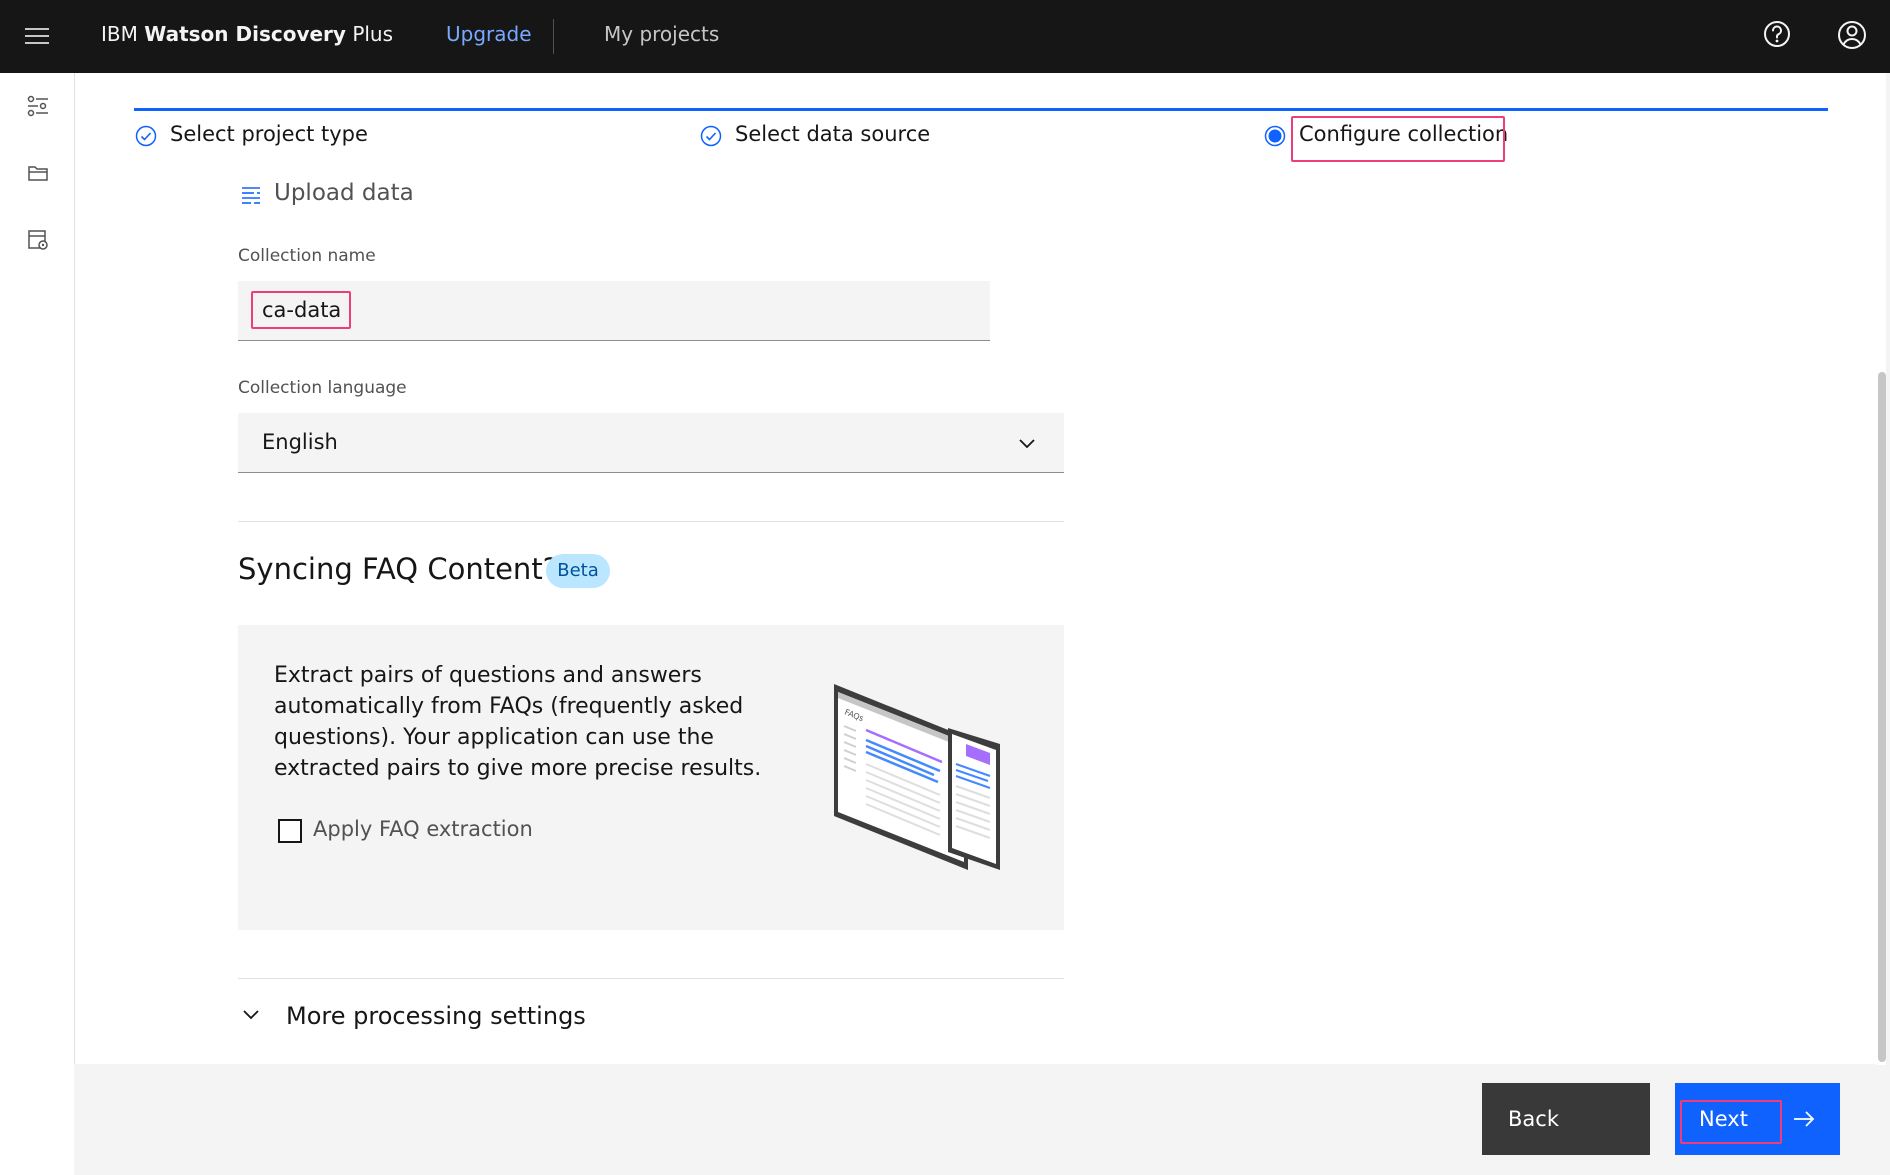 This screenshot has height=1175, width=1890. Describe the element at coordinates (1566, 1119) in the screenshot. I see `back-button: Back` at that location.